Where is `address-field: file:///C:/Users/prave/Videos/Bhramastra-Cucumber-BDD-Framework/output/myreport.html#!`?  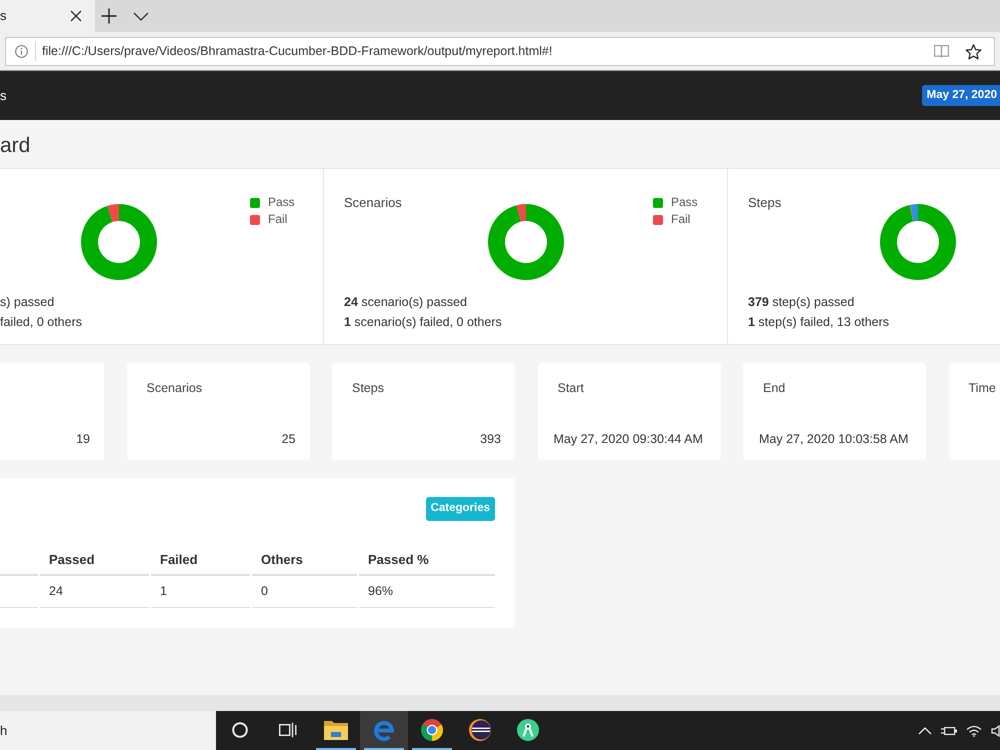
address-field: file:///C:/Users/prave/Videos/Bhramastra-Cucumber-BDD-Framework/output/myreport.html#! is located at coordinates (500, 51).